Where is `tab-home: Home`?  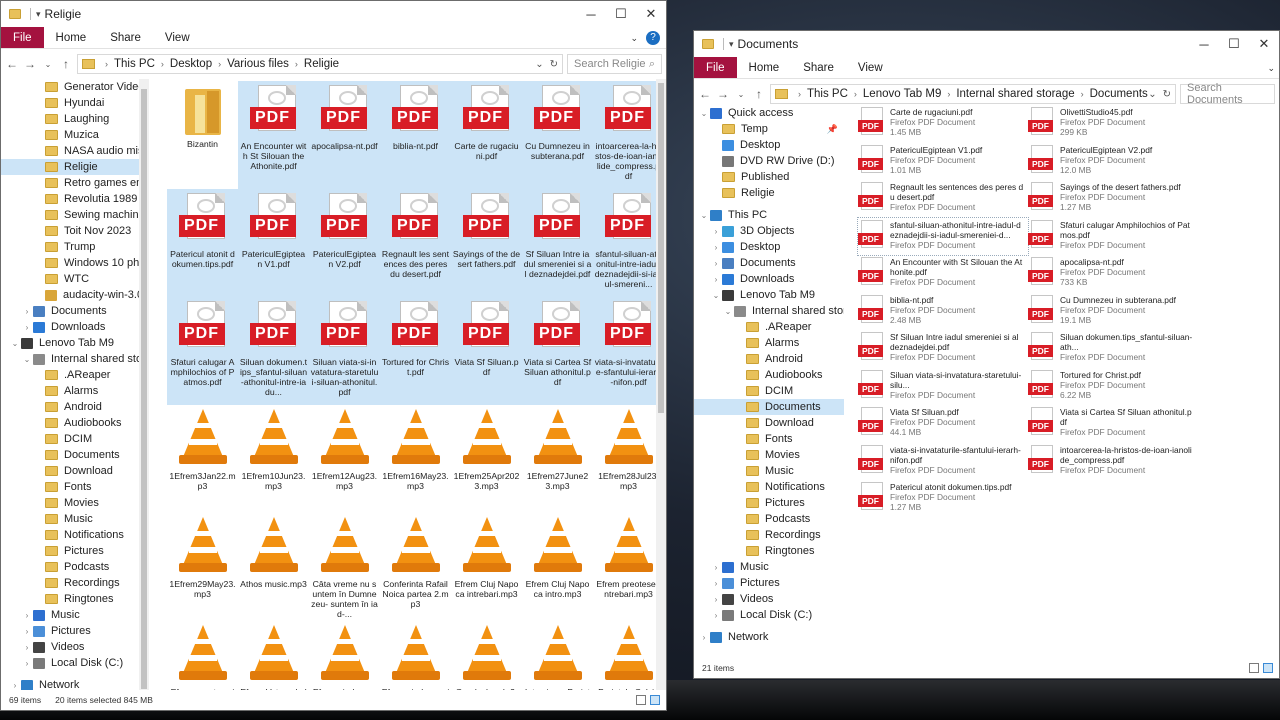 tab-home: Home is located at coordinates (764, 67).